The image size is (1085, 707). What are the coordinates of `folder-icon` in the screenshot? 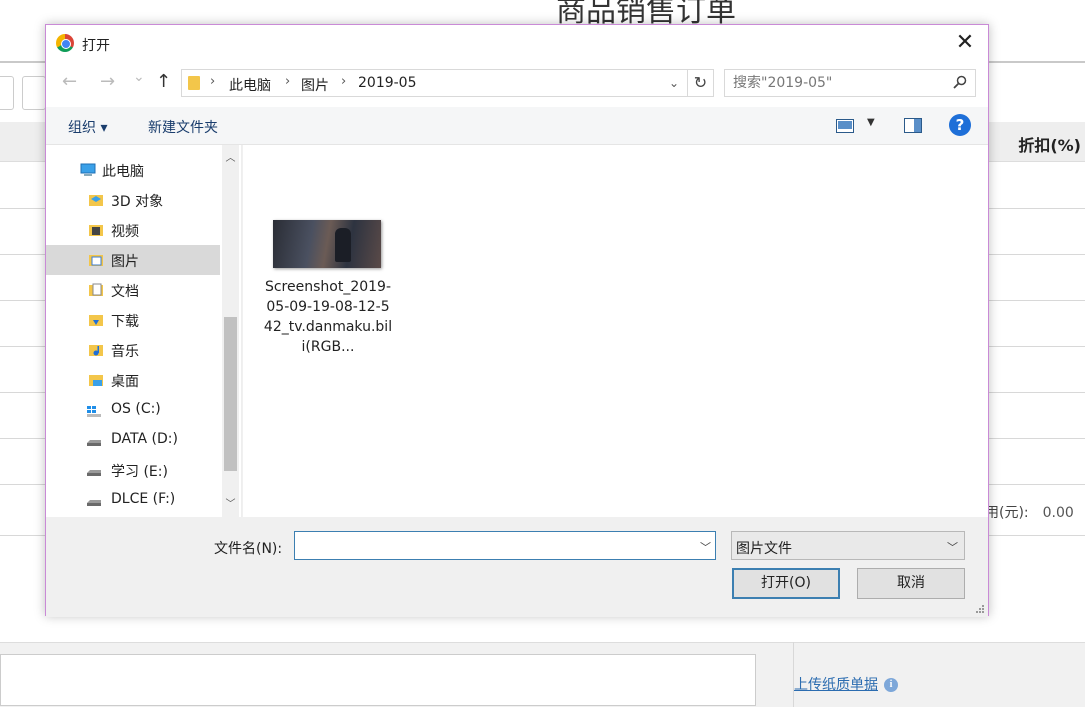 It's located at (194, 83).